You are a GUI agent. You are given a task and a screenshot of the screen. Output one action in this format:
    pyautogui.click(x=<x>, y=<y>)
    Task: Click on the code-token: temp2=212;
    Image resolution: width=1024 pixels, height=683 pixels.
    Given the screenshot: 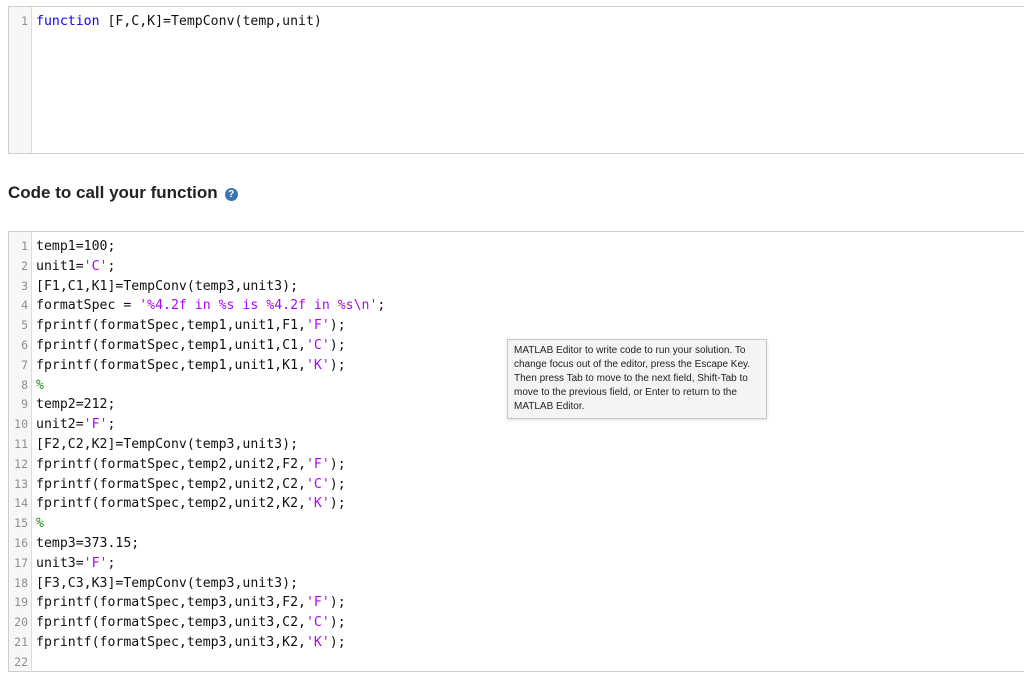 What is the action you would take?
    pyautogui.click(x=76, y=405)
    